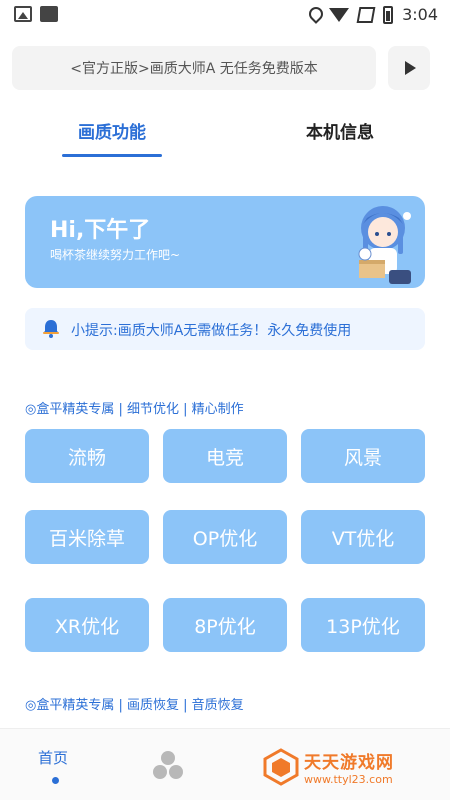 The width and height of the screenshot is (450, 800). Describe the element at coordinates (339, 14) in the screenshot. I see `wifi-icon` at that location.